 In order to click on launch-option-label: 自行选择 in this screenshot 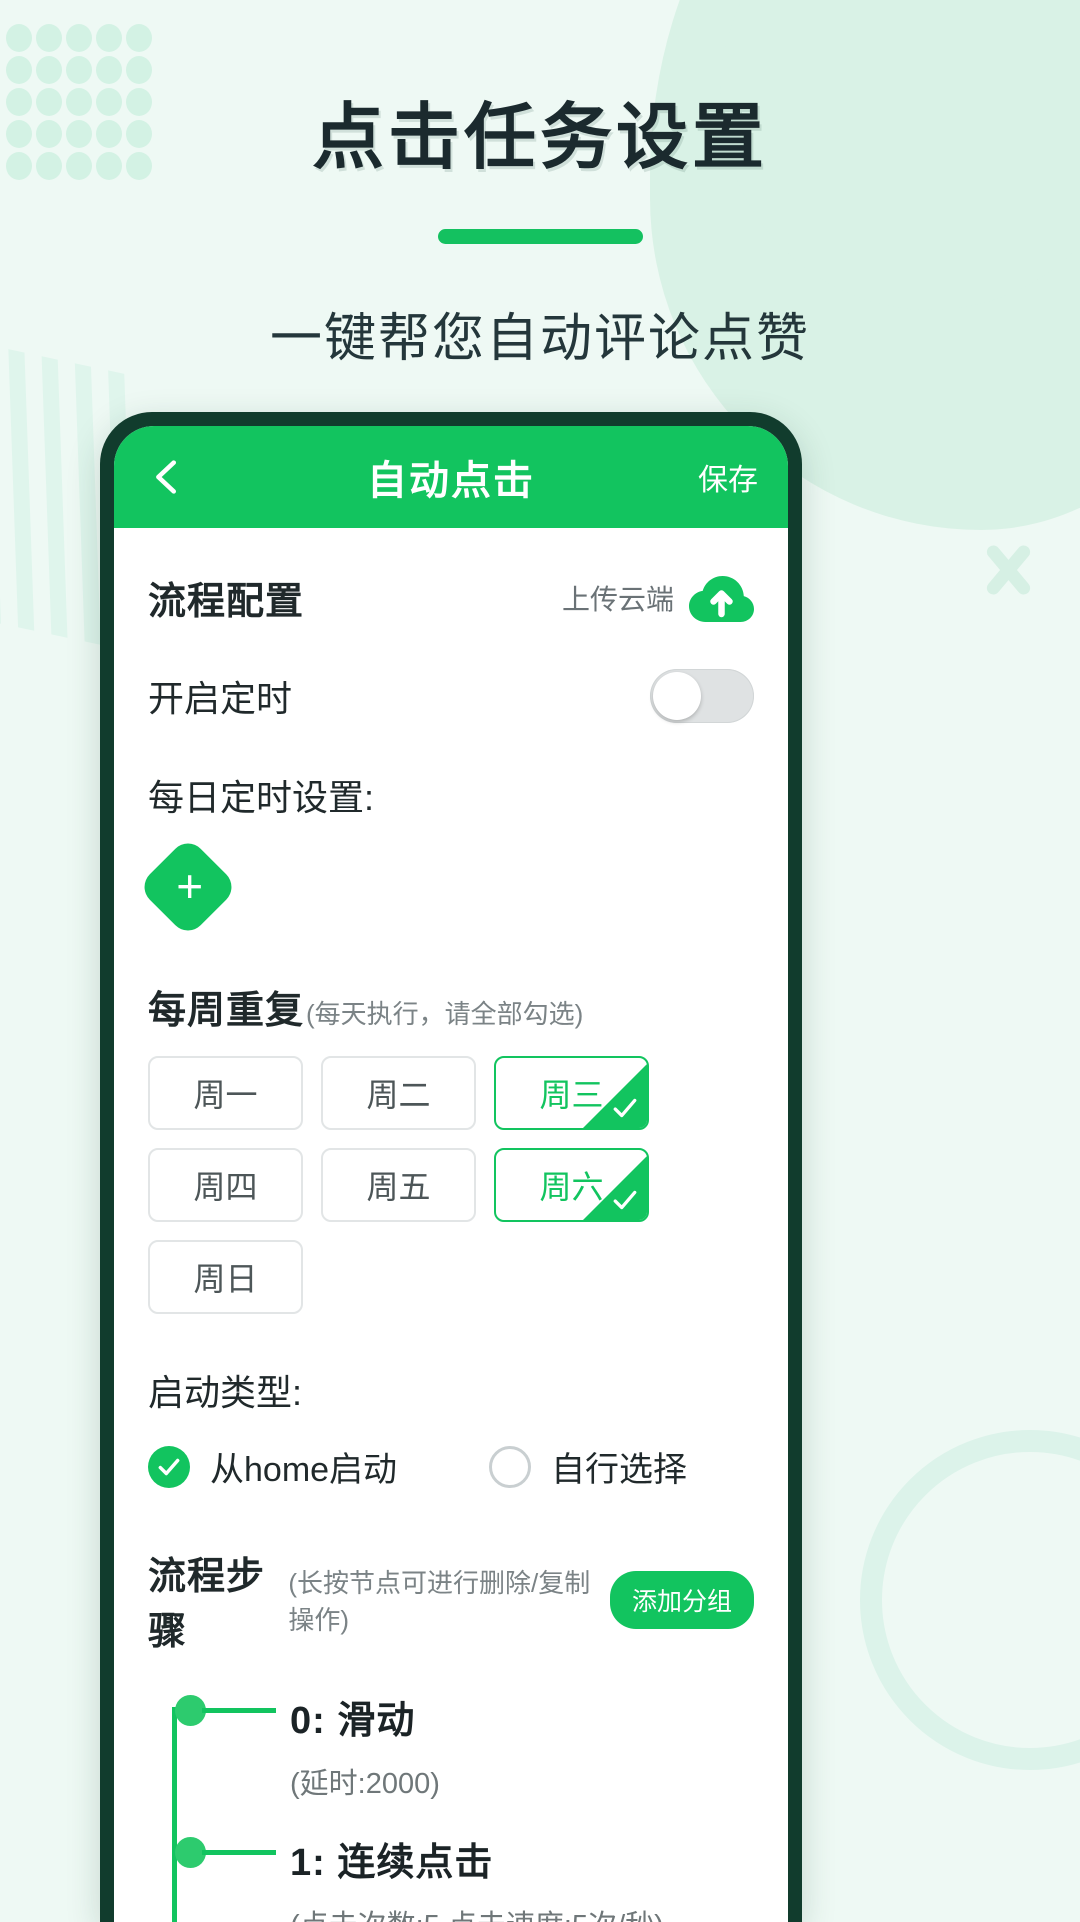, I will do `click(619, 1470)`.